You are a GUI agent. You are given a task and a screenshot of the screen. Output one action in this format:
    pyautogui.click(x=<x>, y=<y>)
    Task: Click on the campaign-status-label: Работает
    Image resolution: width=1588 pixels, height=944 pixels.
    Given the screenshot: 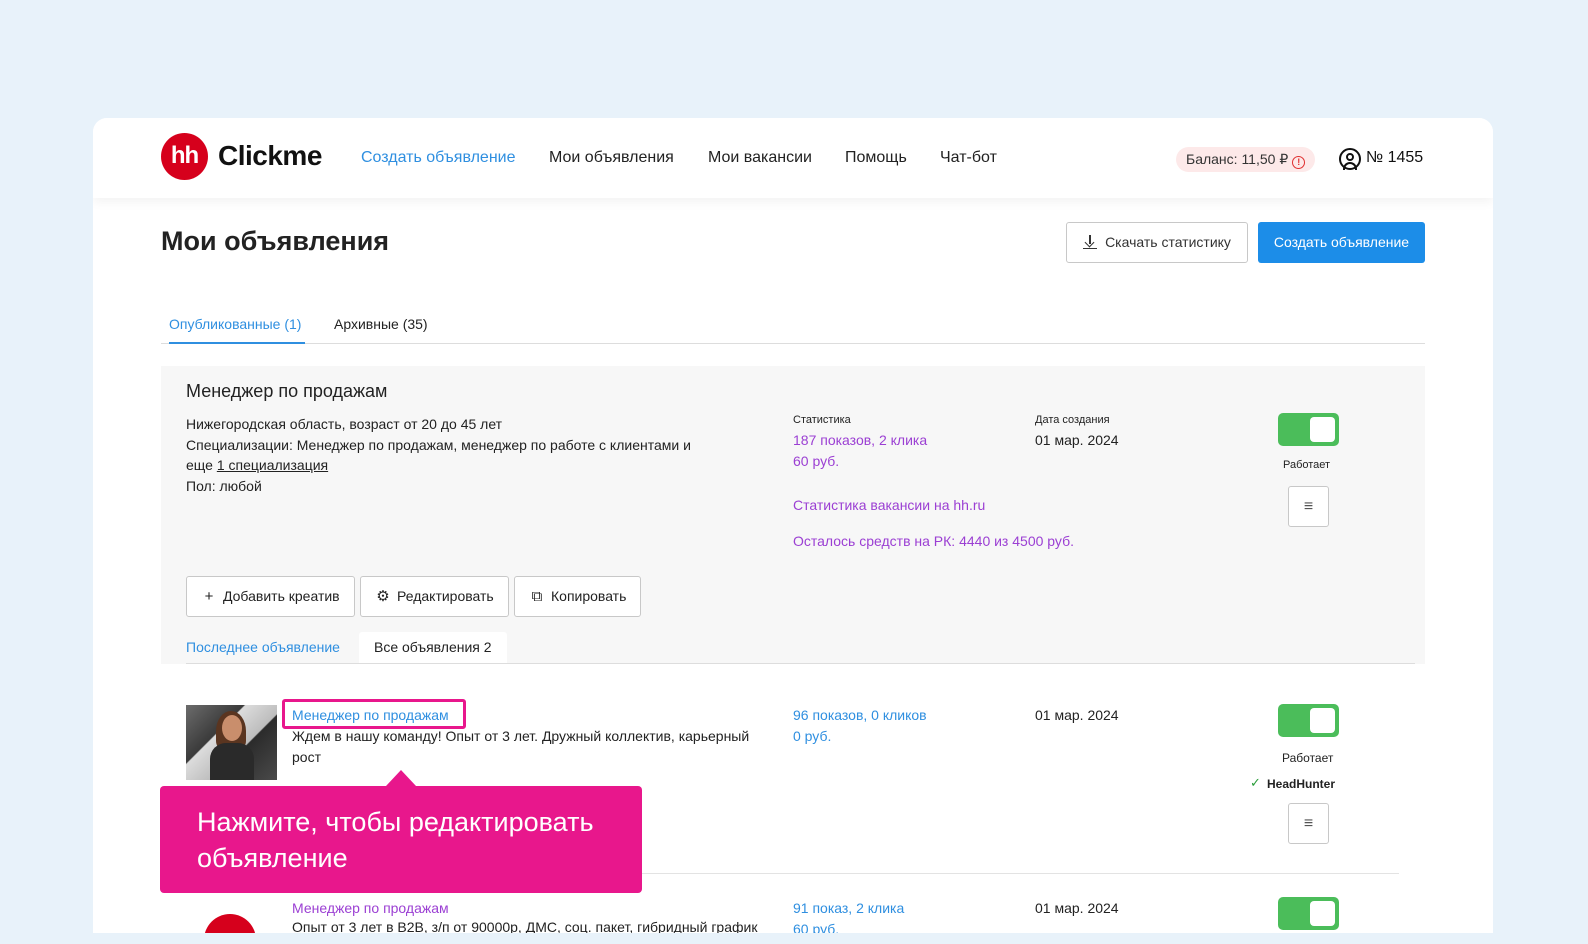 What is the action you would take?
    pyautogui.click(x=1307, y=465)
    